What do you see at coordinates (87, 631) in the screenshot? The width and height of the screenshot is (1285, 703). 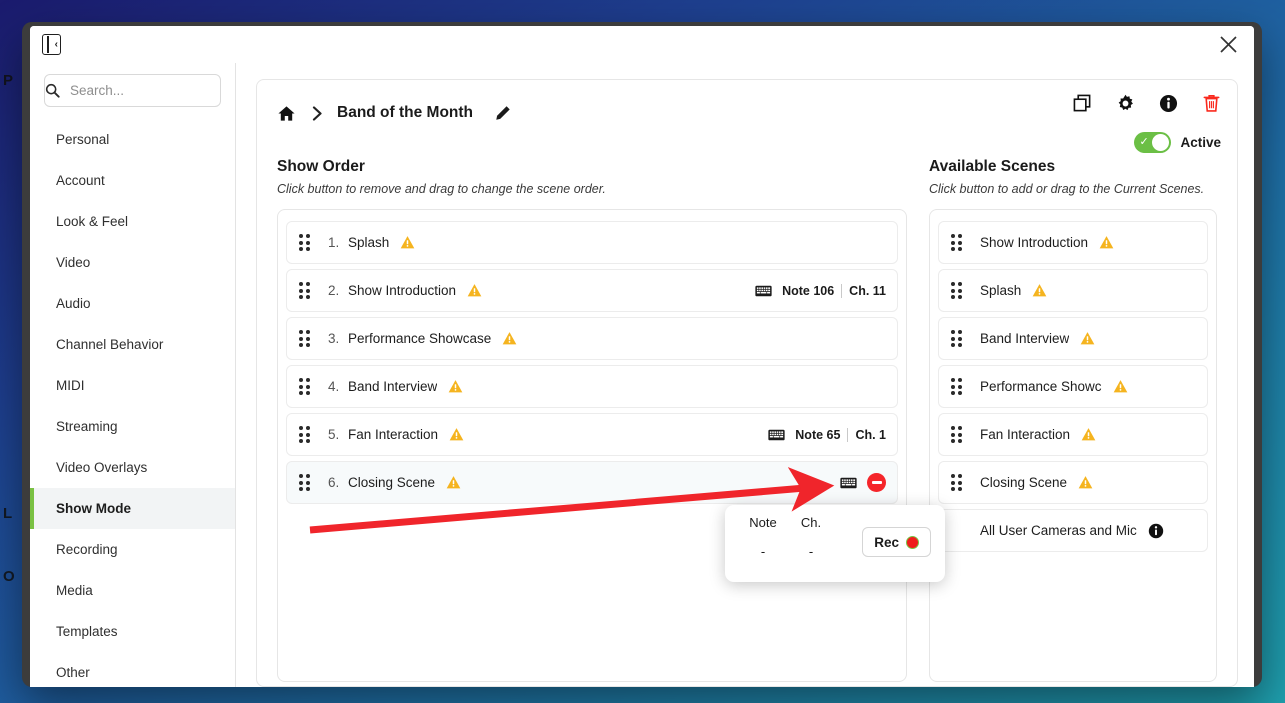 I see `sidebar-item-label: Templates` at bounding box center [87, 631].